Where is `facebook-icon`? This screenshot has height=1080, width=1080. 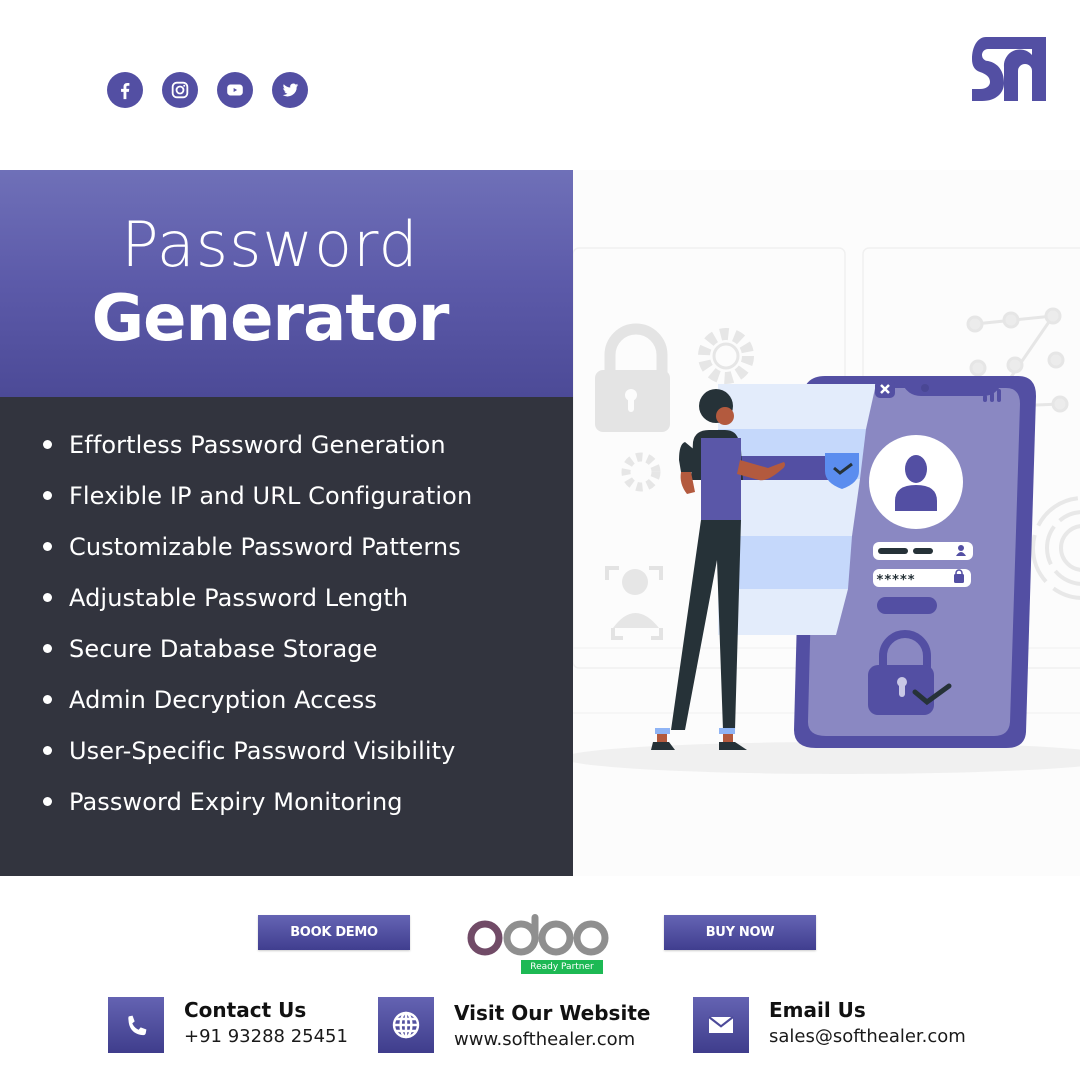 facebook-icon is located at coordinates (125, 91).